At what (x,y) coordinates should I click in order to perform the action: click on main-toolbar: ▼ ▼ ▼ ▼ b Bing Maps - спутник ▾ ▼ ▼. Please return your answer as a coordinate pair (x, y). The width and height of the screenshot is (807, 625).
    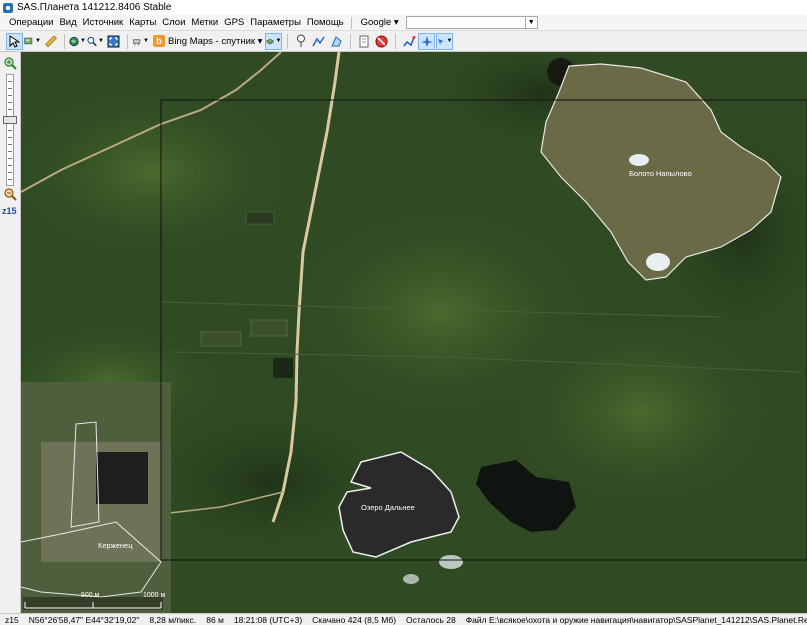
    Looking at the image, I should click on (403, 41).